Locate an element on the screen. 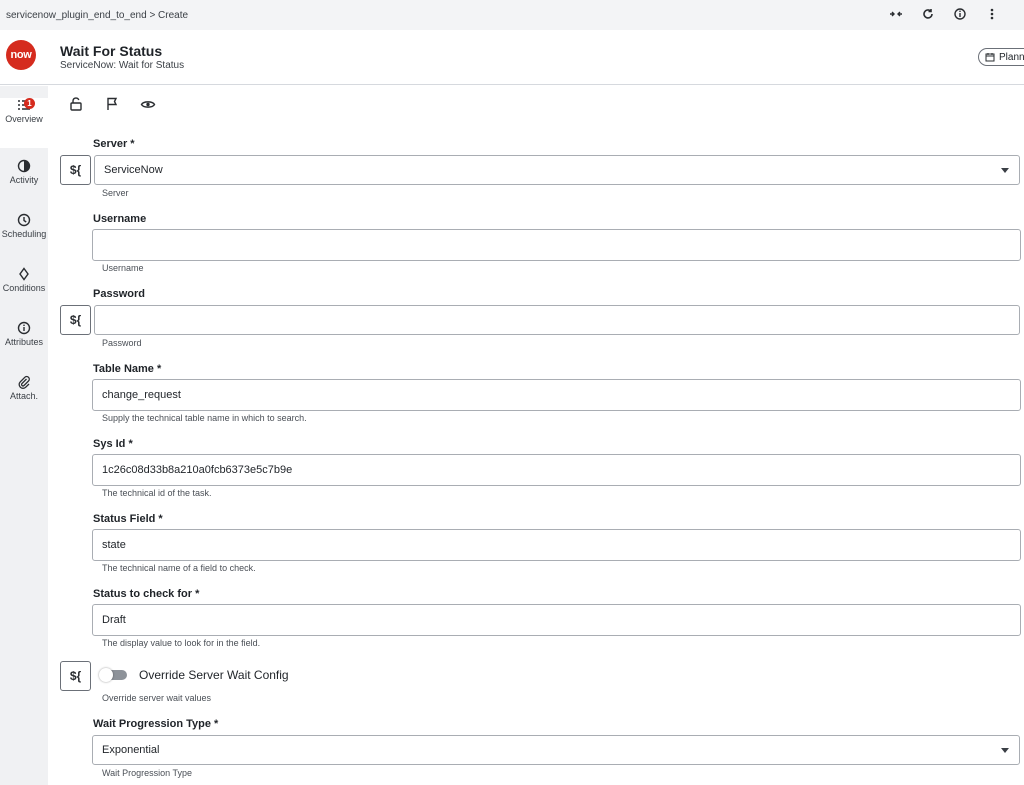 The height and width of the screenshot is (785, 1024). collapse-arrows-icon is located at coordinates (896, 15).